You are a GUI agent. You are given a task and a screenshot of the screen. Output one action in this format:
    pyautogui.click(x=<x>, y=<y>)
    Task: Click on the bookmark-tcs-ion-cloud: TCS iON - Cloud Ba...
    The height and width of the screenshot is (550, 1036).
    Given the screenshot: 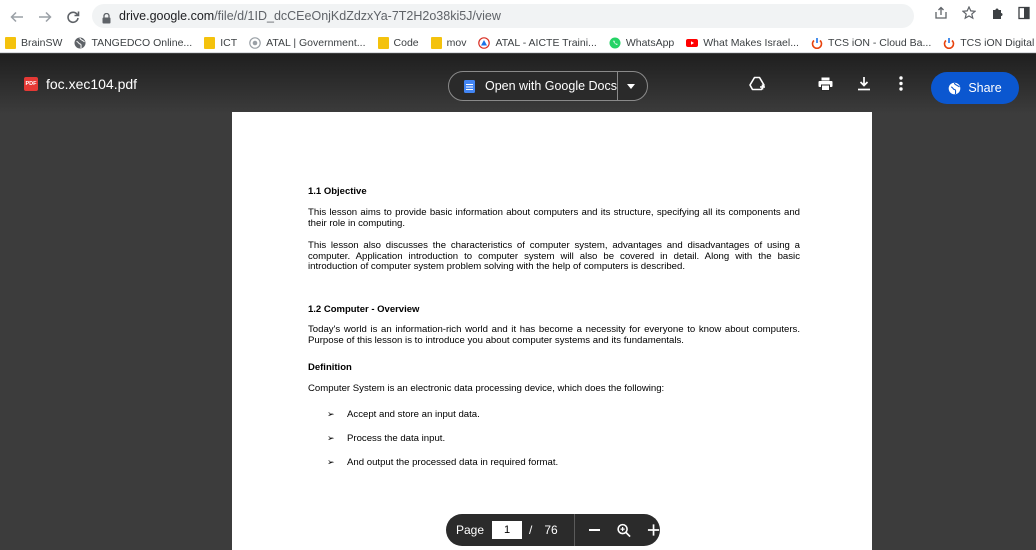 What is the action you would take?
    pyautogui.click(x=871, y=43)
    